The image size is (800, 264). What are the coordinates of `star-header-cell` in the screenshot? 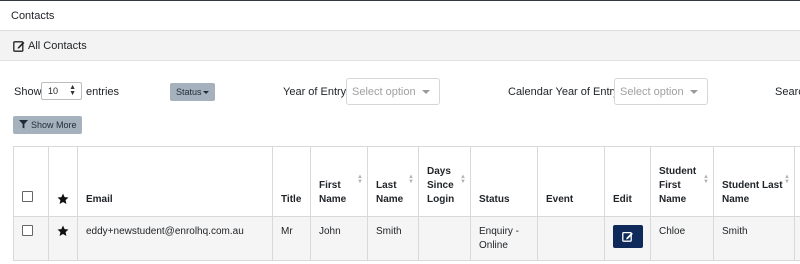 It's located at (63, 181).